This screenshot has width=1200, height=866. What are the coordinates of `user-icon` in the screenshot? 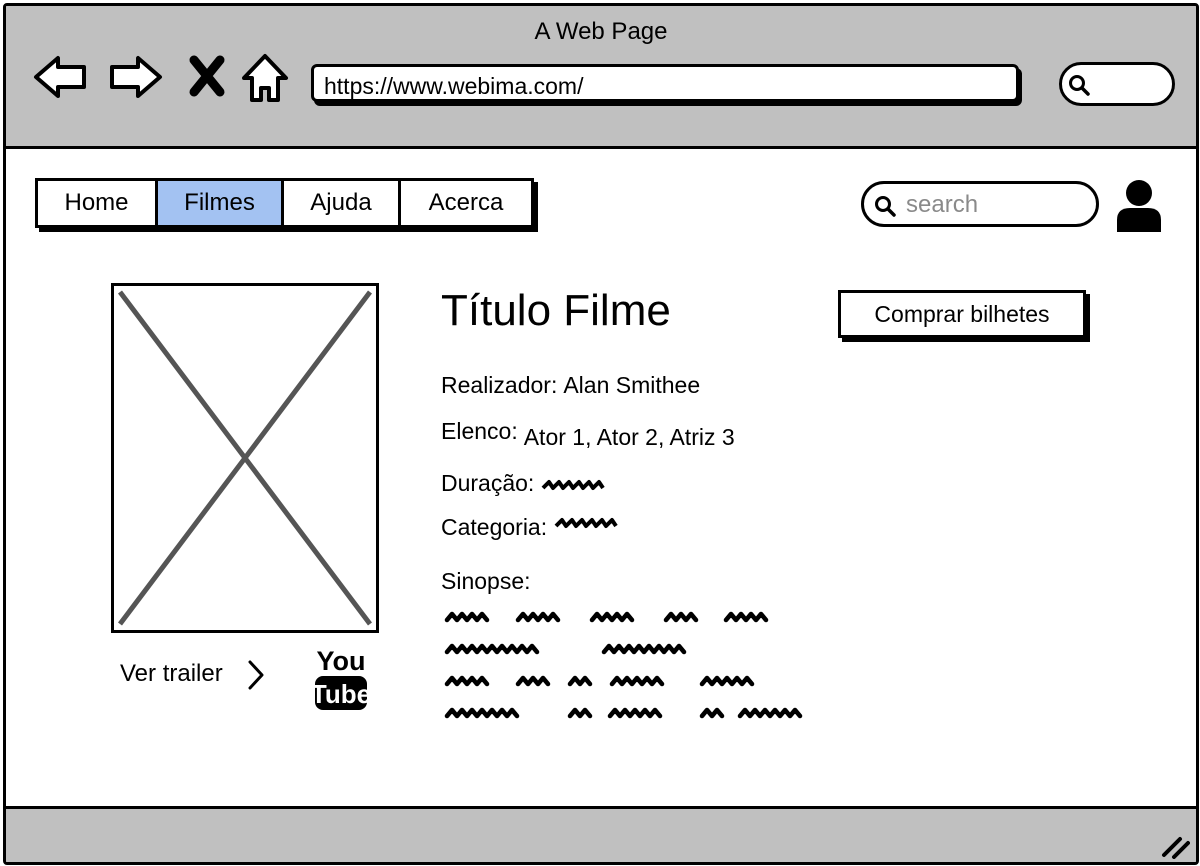 It's located at (1139, 206).